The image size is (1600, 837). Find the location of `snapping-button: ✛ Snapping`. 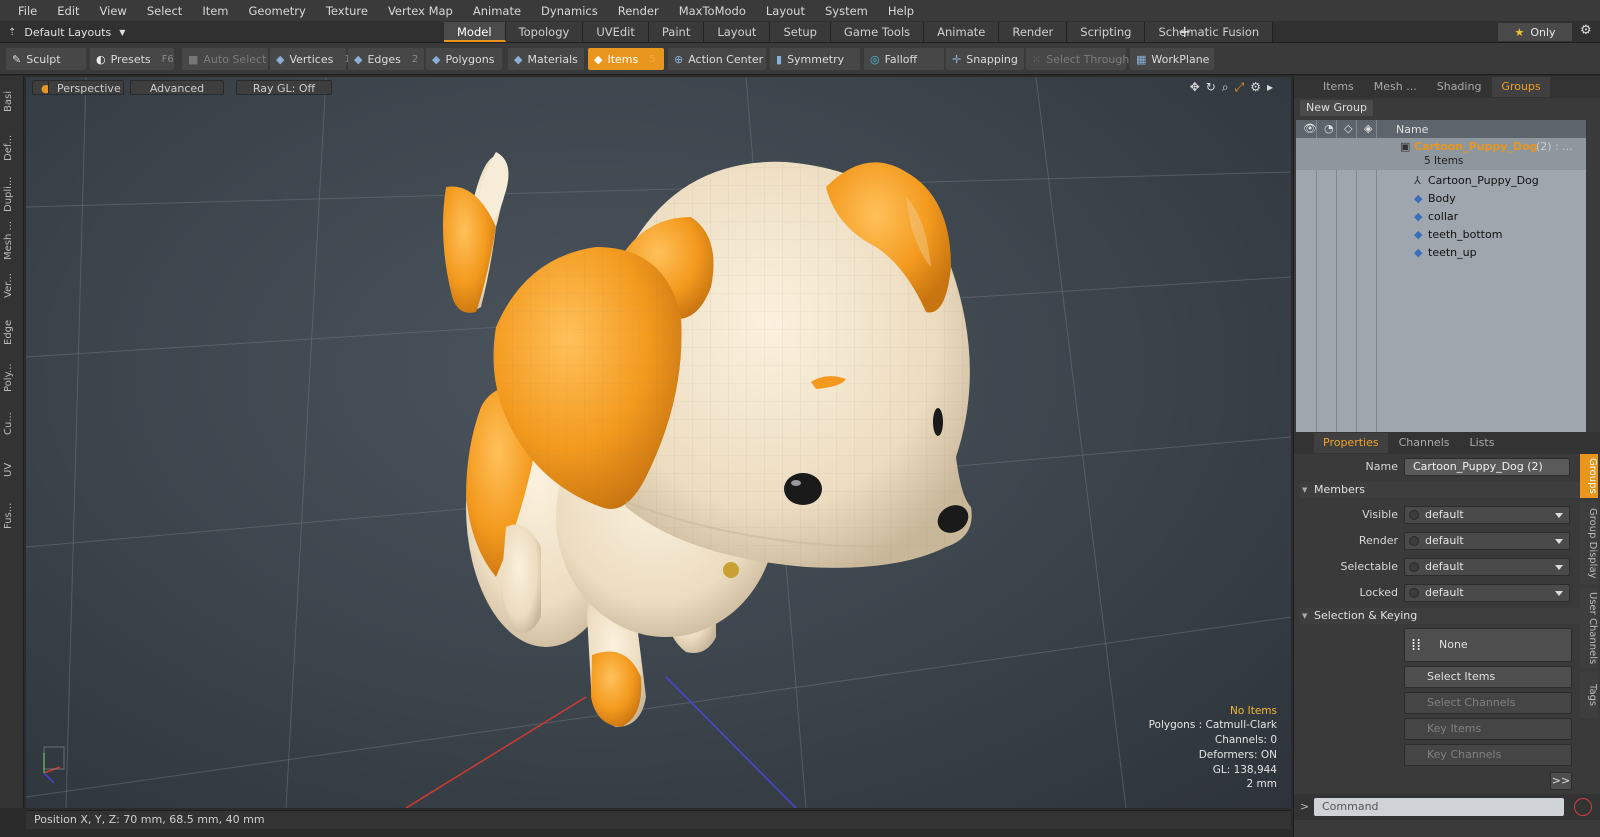

snapping-button: ✛ Snapping is located at coordinates (985, 59).